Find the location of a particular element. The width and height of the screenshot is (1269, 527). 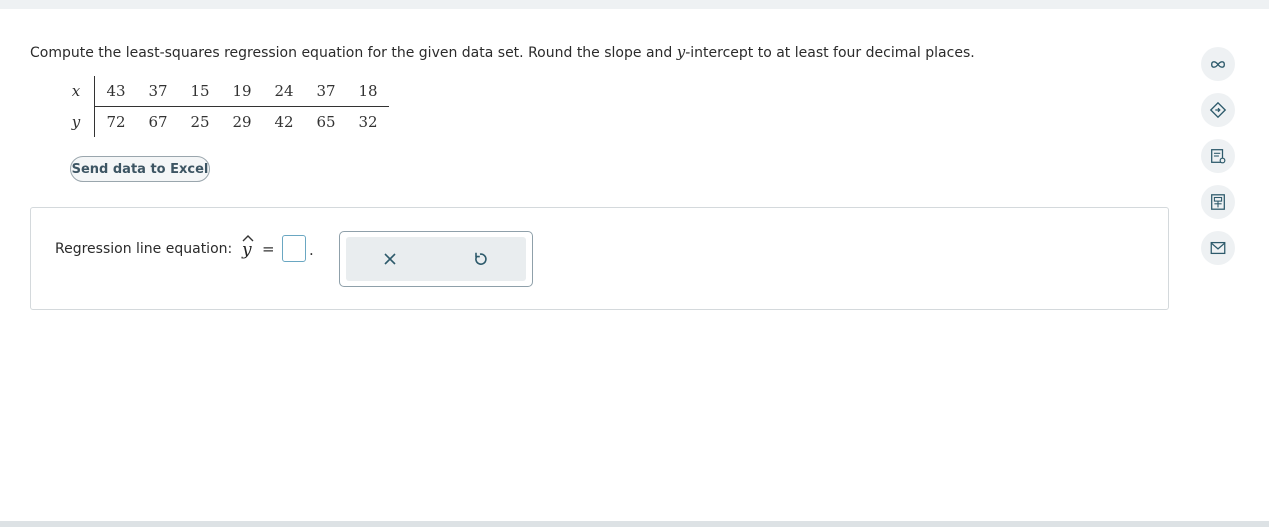

regression-answer-input is located at coordinates (294, 248).